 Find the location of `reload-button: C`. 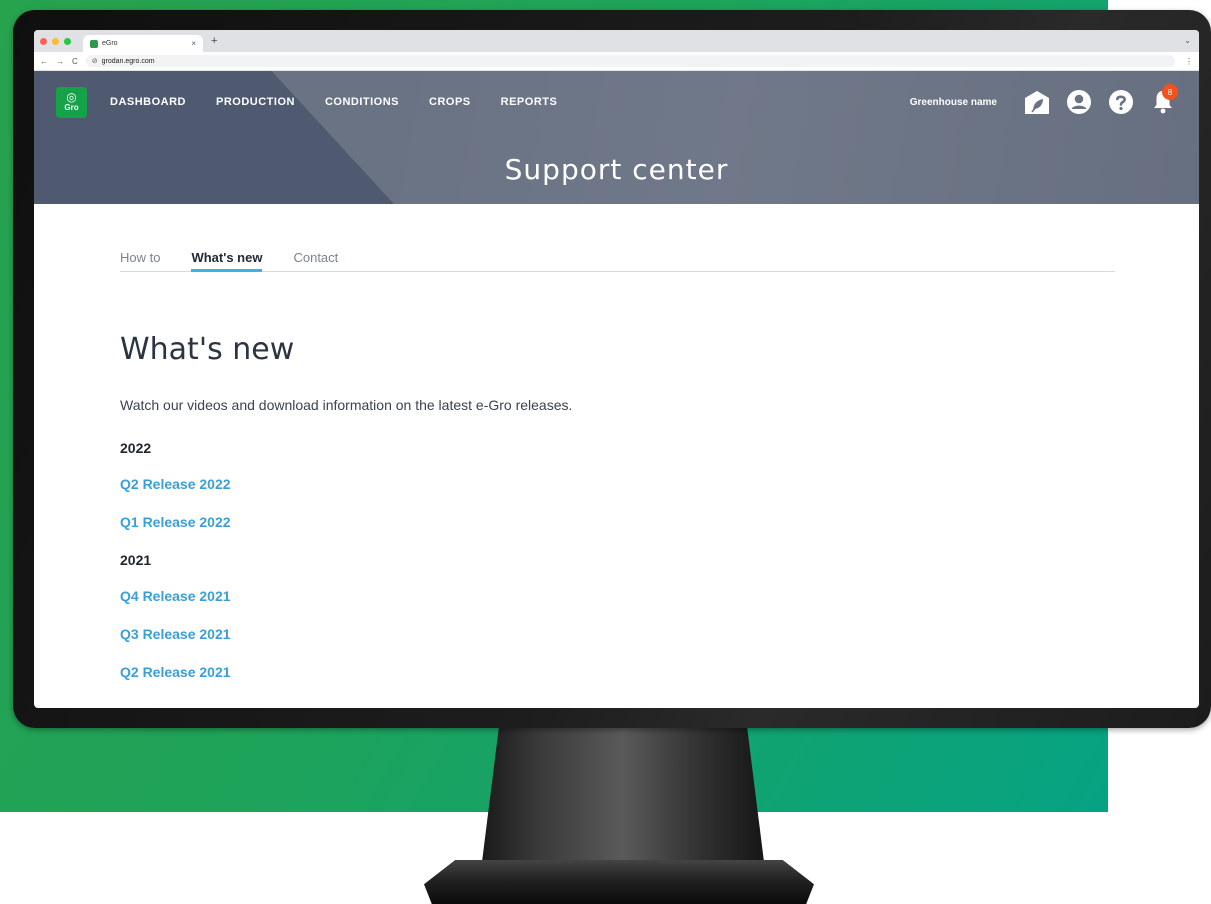

reload-button: C is located at coordinates (75, 61).